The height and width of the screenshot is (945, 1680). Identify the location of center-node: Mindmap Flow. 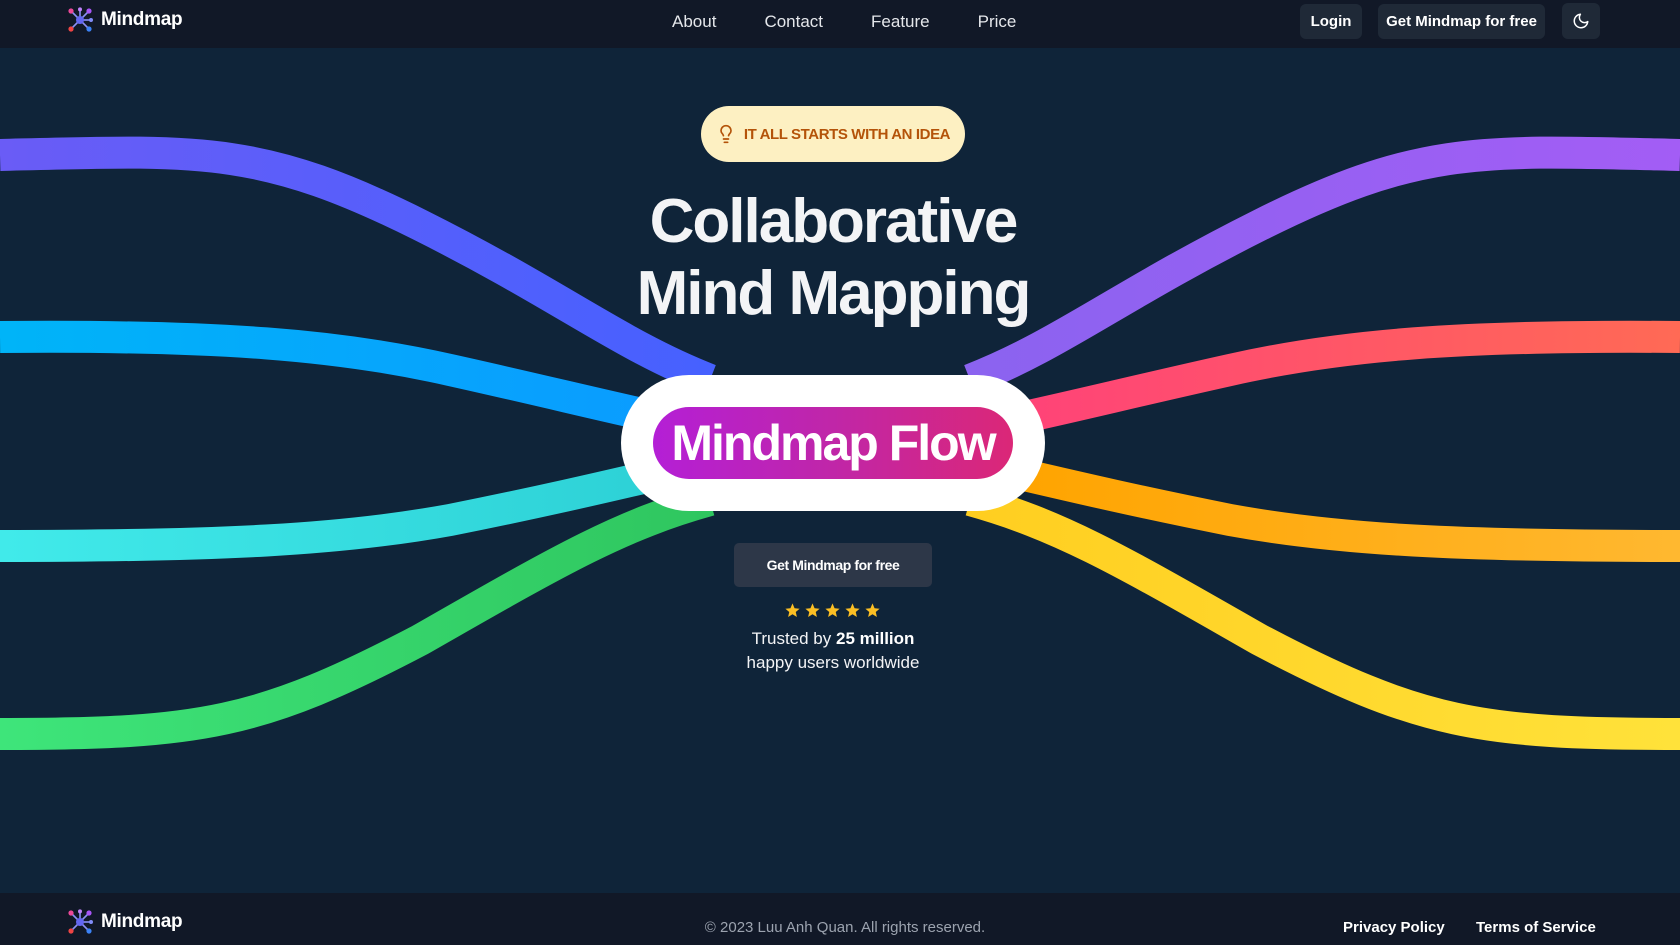
(833, 443).